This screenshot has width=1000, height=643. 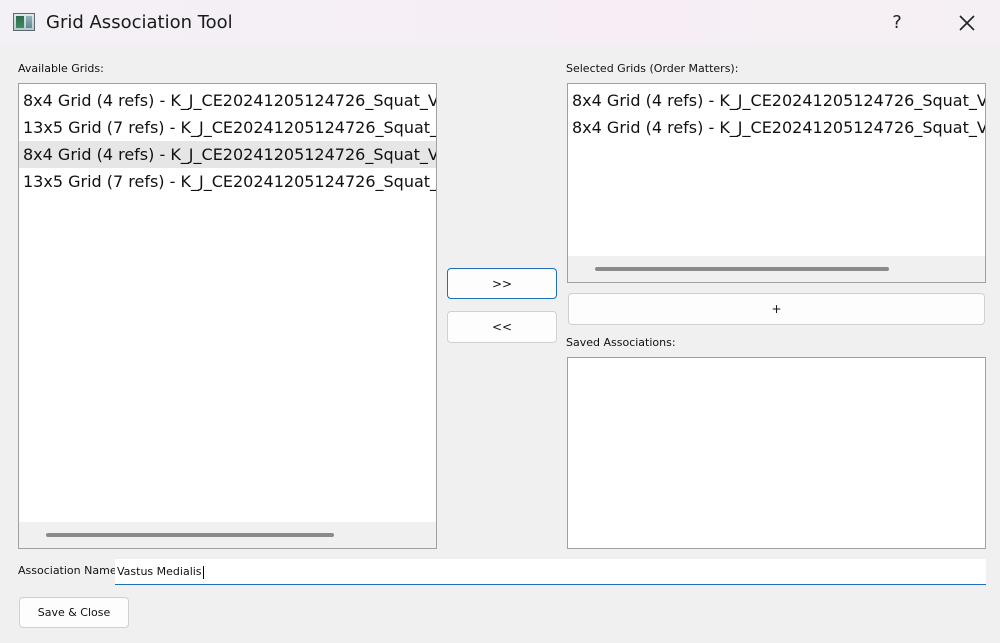 I want to click on remove-from-selected-button: <<, so click(x=502, y=327).